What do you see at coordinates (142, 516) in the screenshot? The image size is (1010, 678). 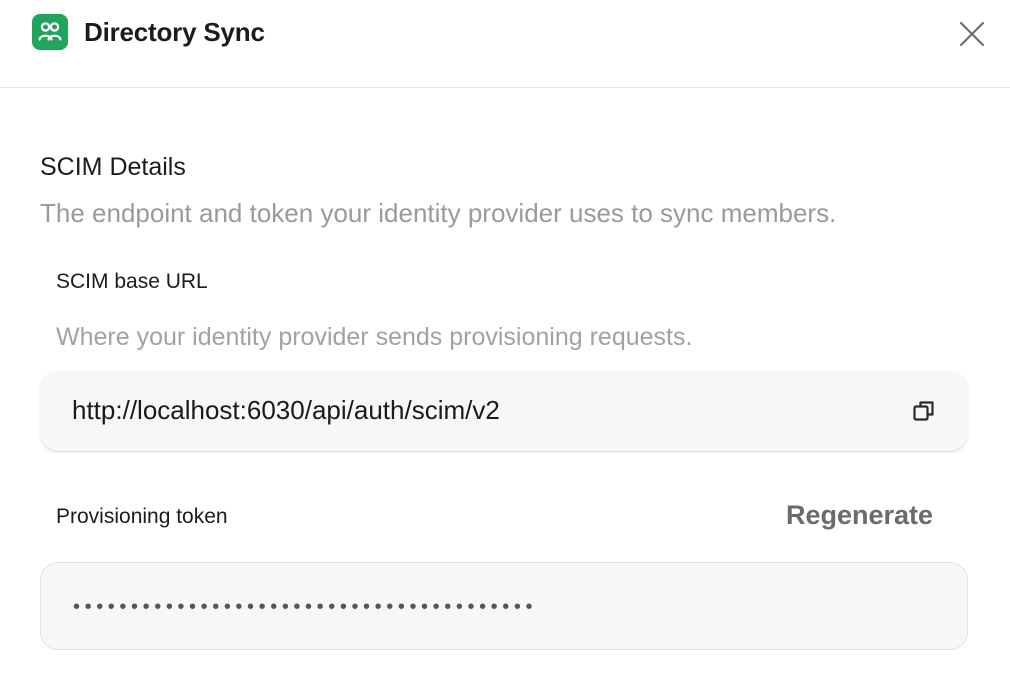 I see `provisioning-token-label: Provisioning token` at bounding box center [142, 516].